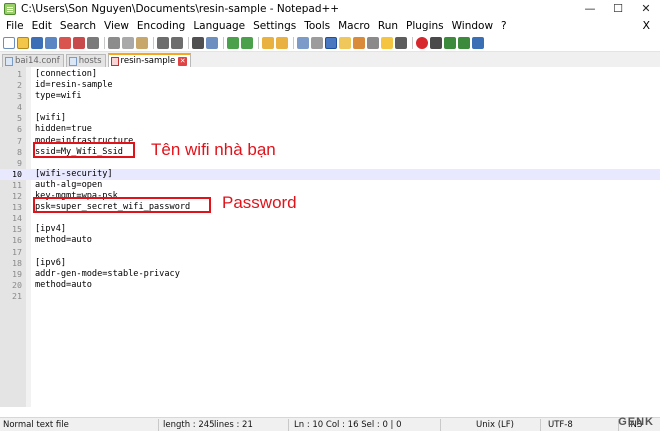 The width and height of the screenshot is (660, 431). I want to click on record-macro-icon, so click(422, 42).